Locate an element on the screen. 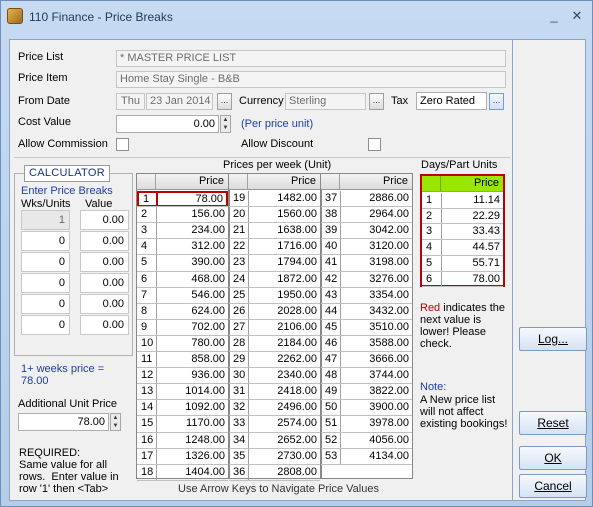 The width and height of the screenshot is (593, 507). allow-commission-checkbox is located at coordinates (122, 144).